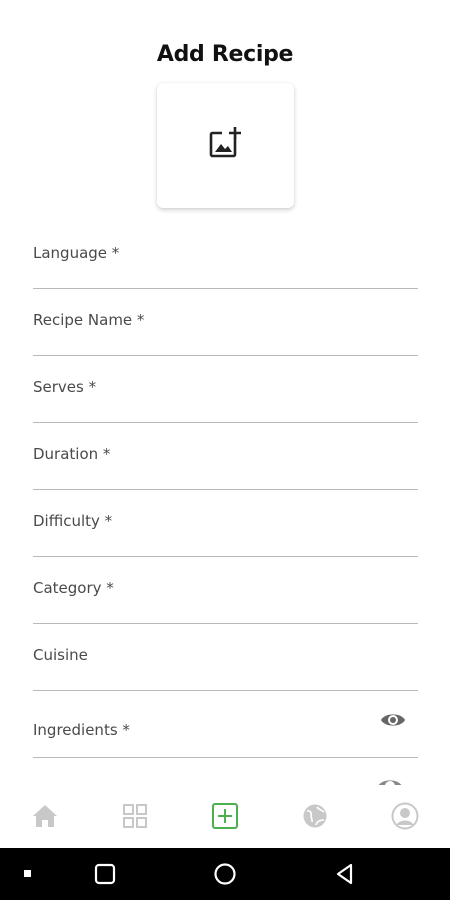 The height and width of the screenshot is (900, 450). Describe the element at coordinates (225, 724) in the screenshot. I see `ingredients-field: Ingredients *` at that location.